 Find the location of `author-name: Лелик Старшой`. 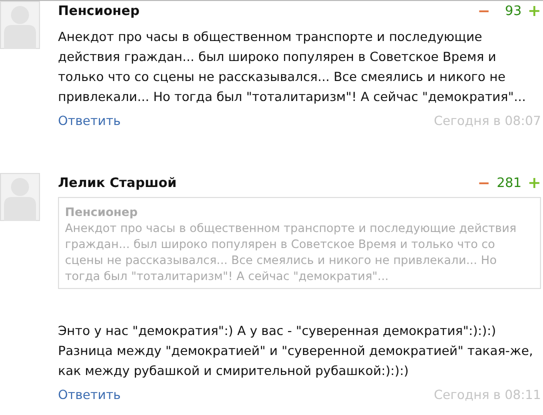

author-name: Лелик Старшой is located at coordinates (118, 183).